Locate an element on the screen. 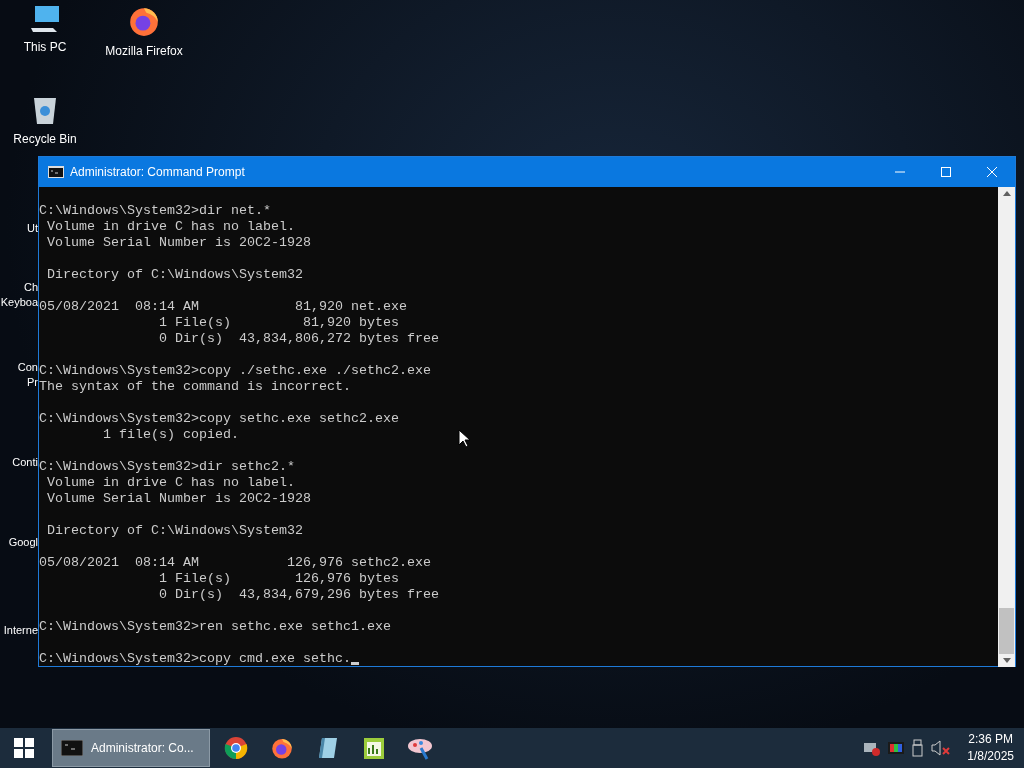 Image resolution: width=1024 pixels, height=768 pixels. text-cursor is located at coordinates (354, 663).